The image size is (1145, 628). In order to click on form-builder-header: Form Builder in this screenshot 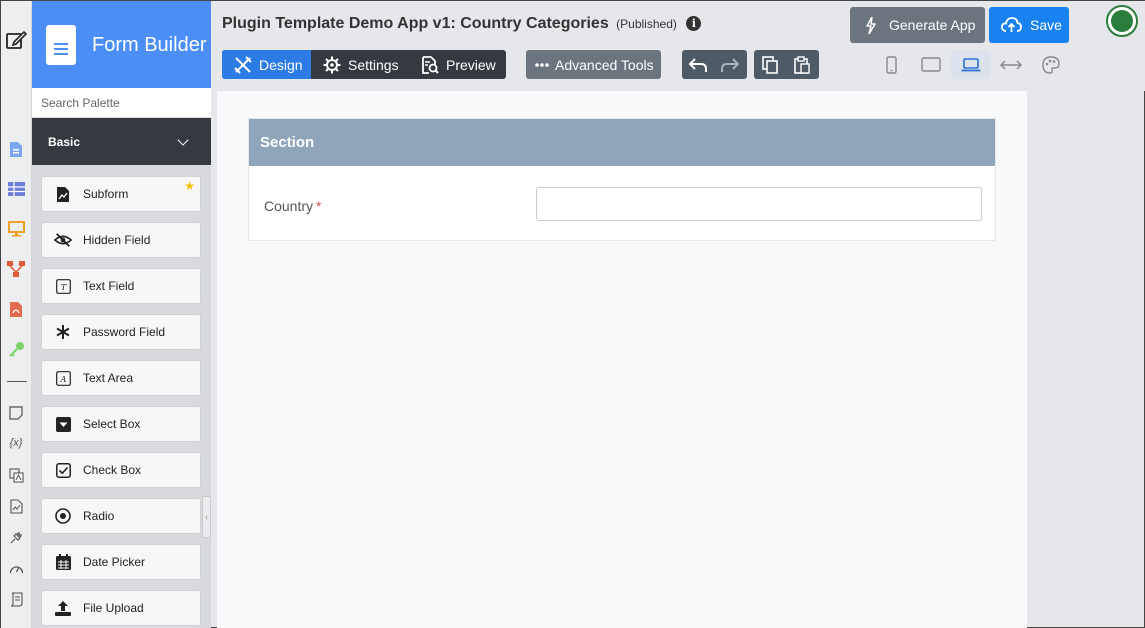, I will do `click(121, 44)`.